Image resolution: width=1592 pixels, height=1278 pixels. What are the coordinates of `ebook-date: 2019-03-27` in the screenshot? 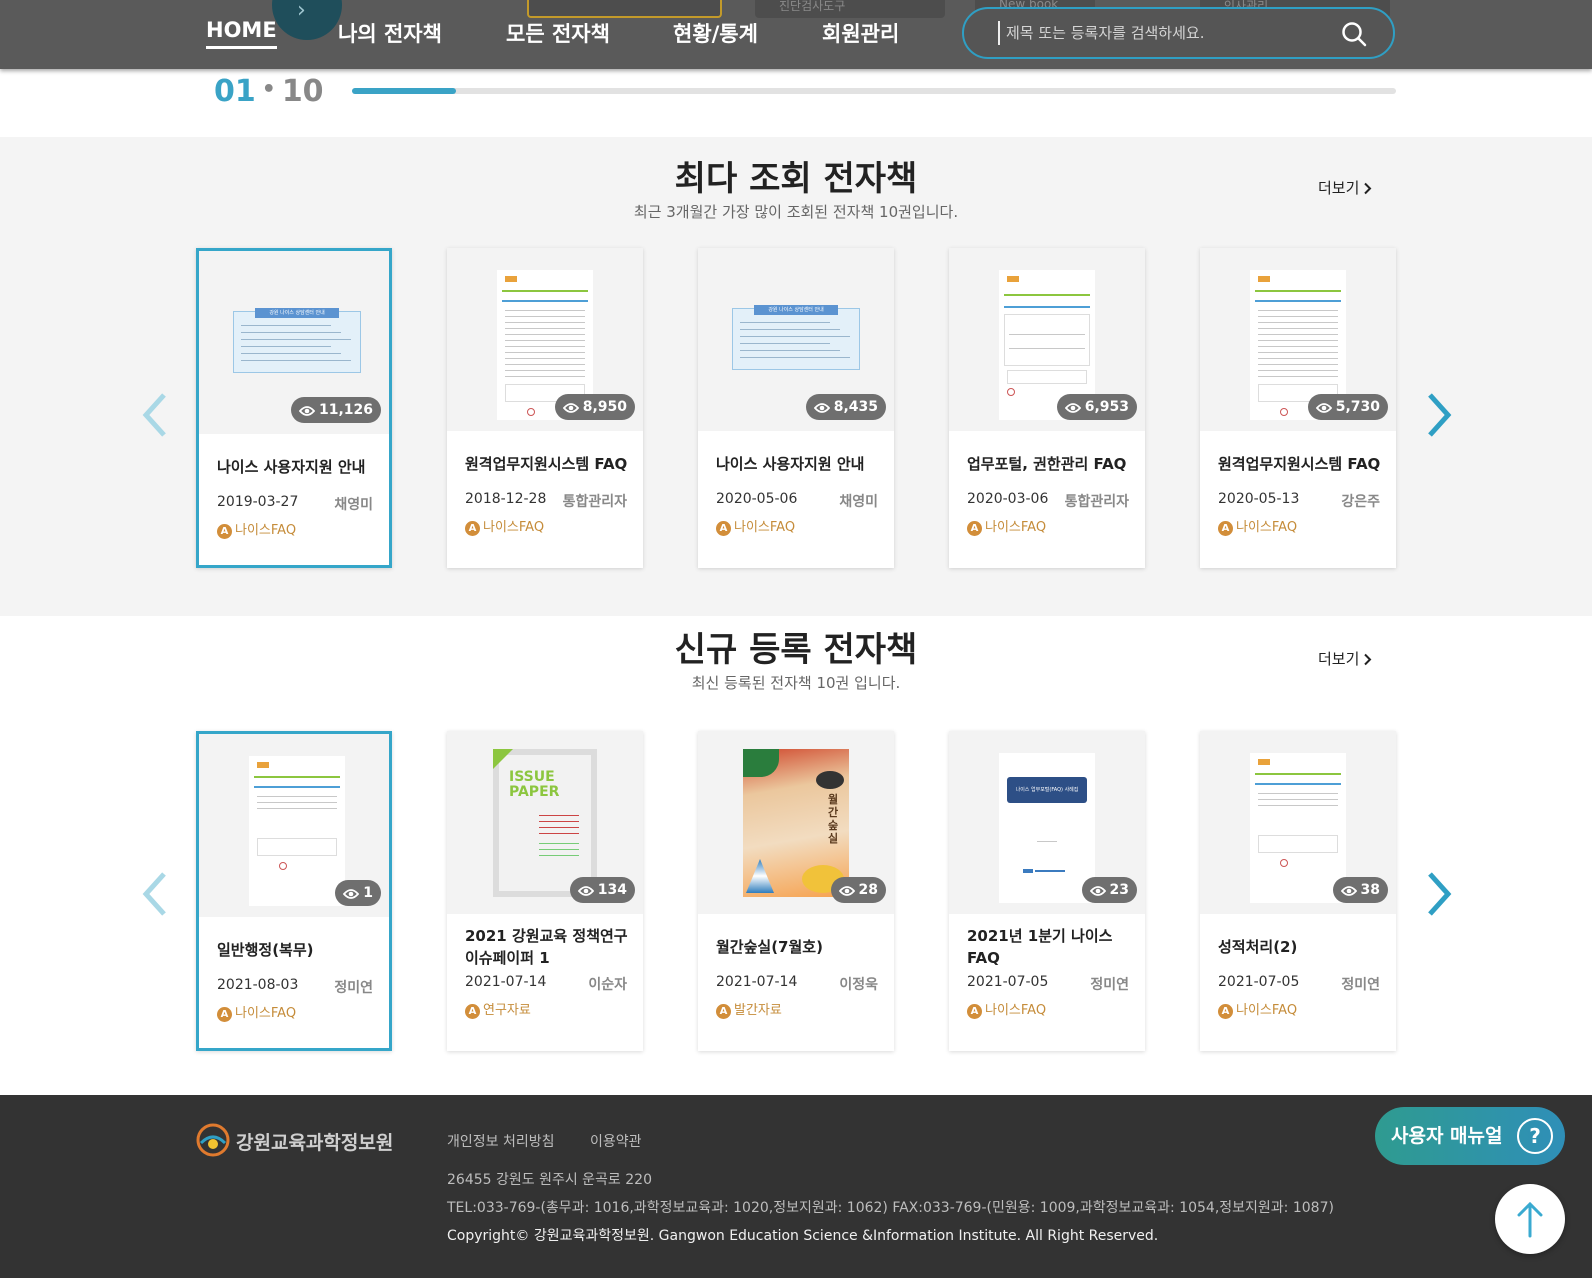 It's located at (258, 502).